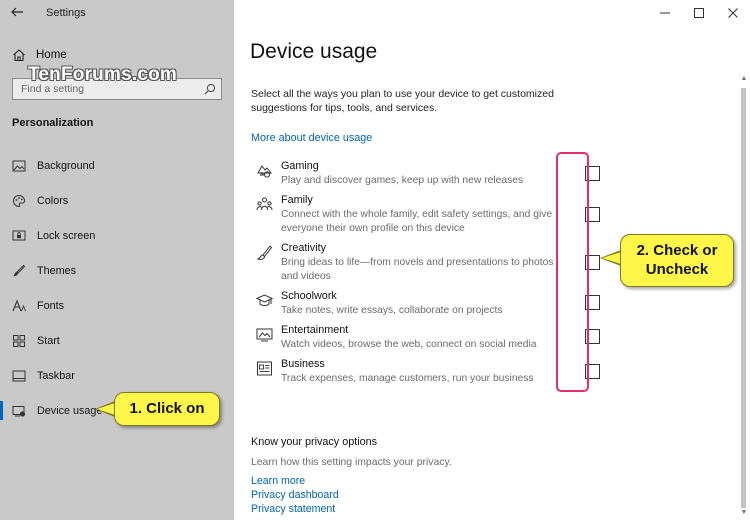  What do you see at coordinates (102, 74) in the screenshot?
I see `watermark: TenForums.com` at bounding box center [102, 74].